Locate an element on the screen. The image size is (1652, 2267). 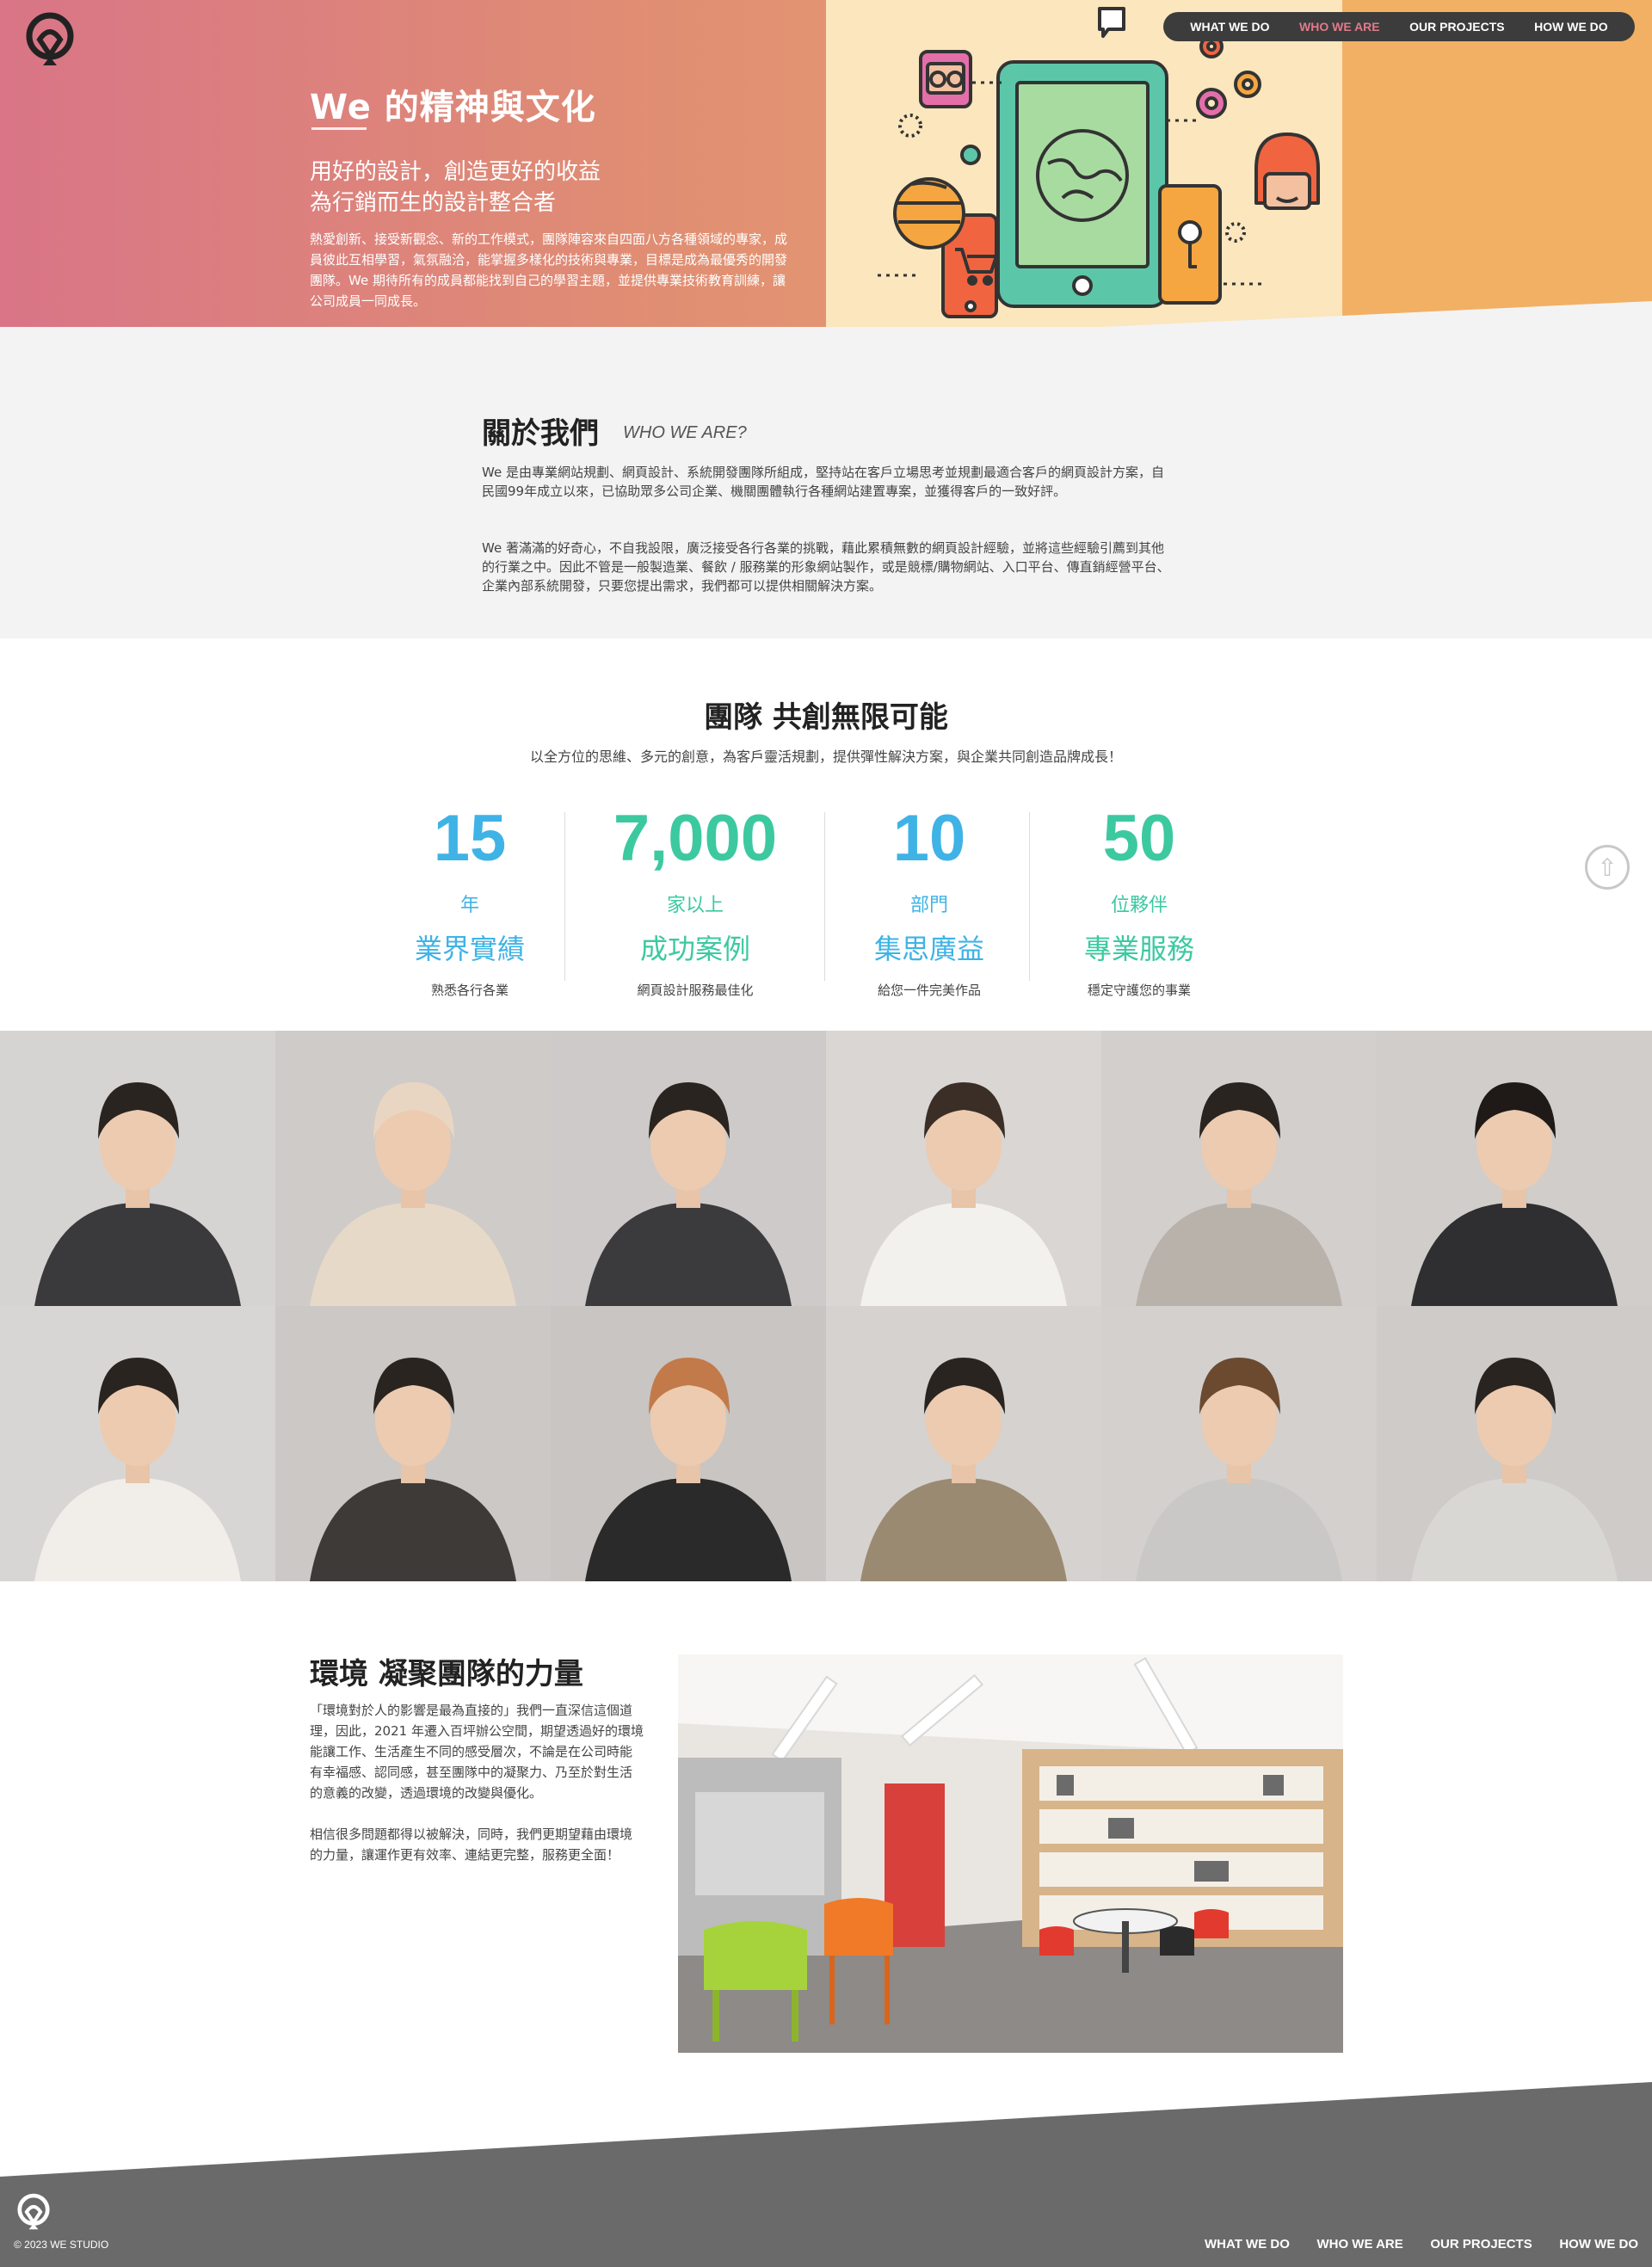
stat-years: 15 年 業界實績 熟悉各行各業 is located at coordinates (470, 899).